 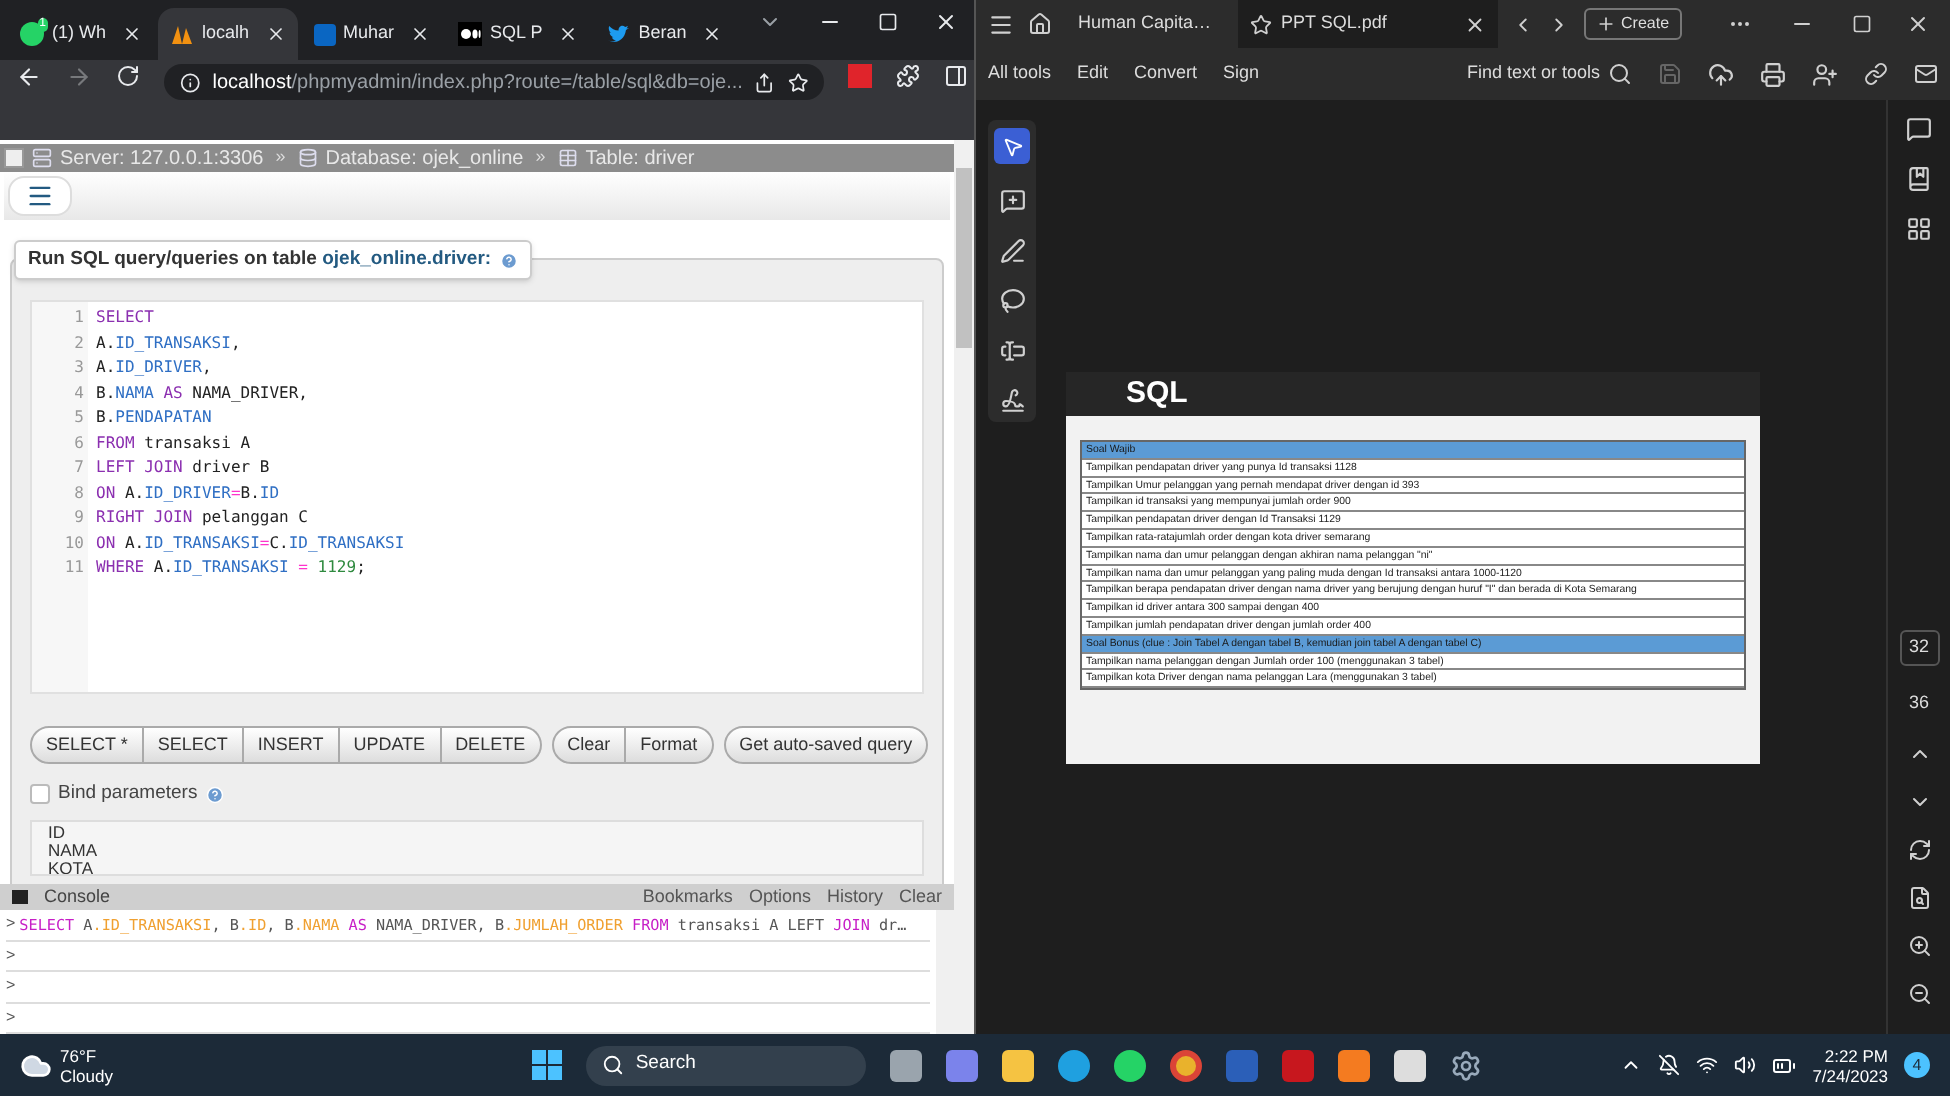 I want to click on browser-tab: localh, so click(x=228, y=34).